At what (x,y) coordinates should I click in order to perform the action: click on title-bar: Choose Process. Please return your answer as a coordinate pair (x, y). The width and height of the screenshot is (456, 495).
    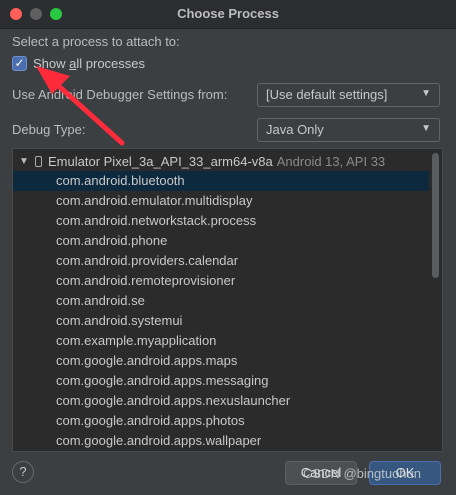
    Looking at the image, I should click on (228, 14).